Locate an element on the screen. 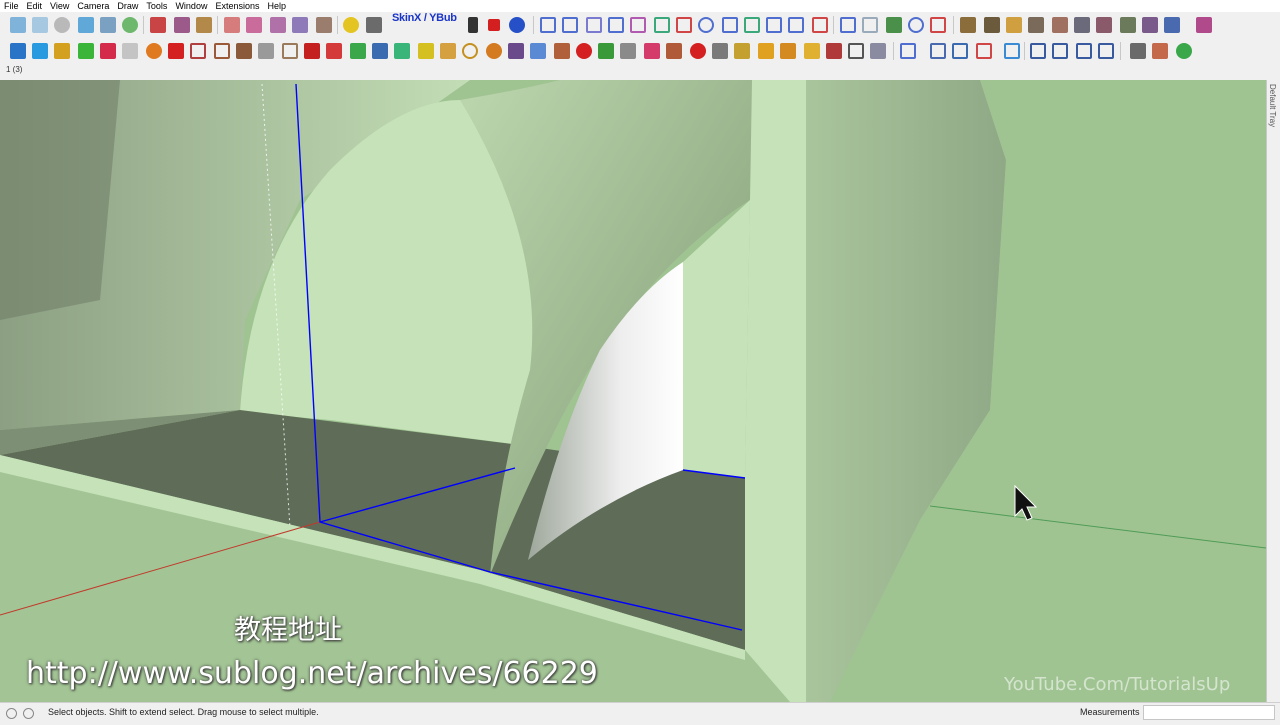 The height and width of the screenshot is (725, 1280). grid5-icon is located at coordinates (878, 51).